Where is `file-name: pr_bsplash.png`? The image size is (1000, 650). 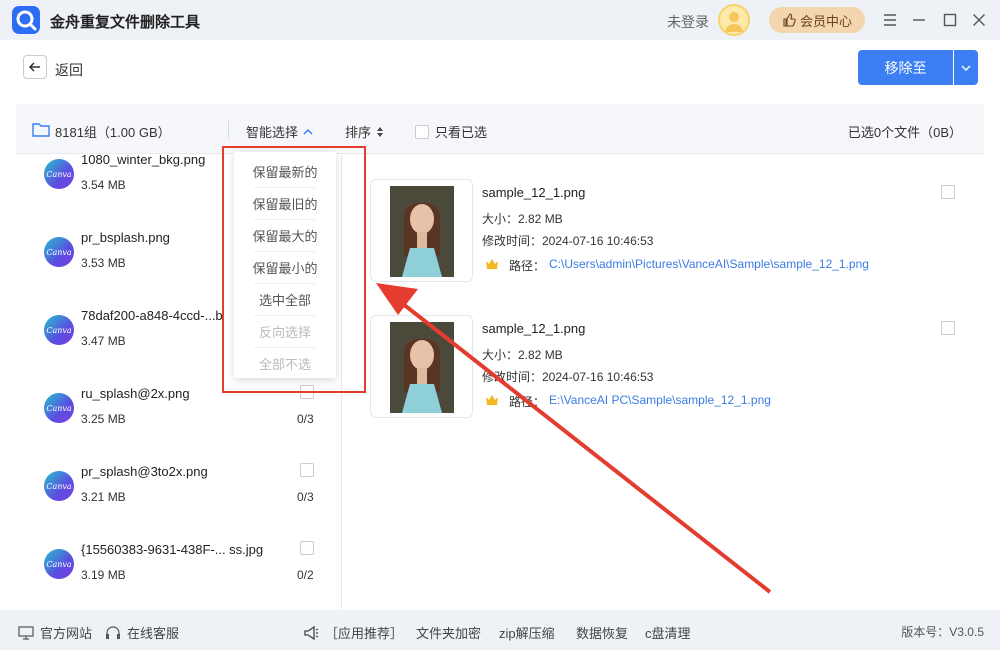 file-name: pr_bsplash.png is located at coordinates (125, 237).